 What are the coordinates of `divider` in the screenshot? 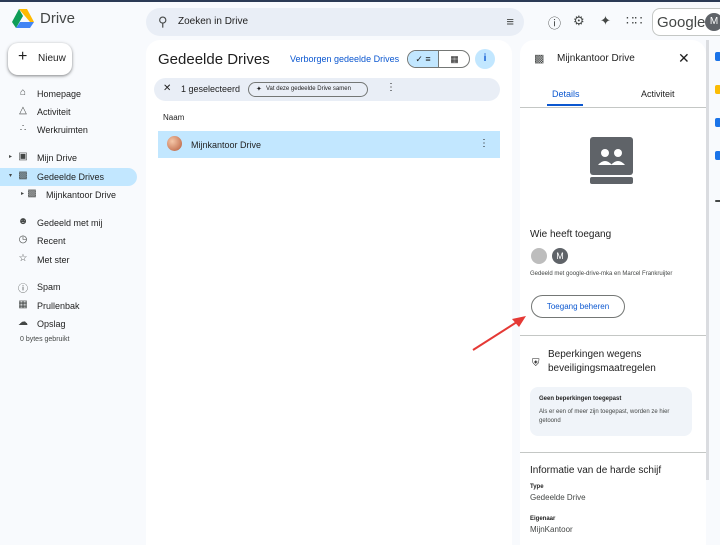 It's located at (613, 452).